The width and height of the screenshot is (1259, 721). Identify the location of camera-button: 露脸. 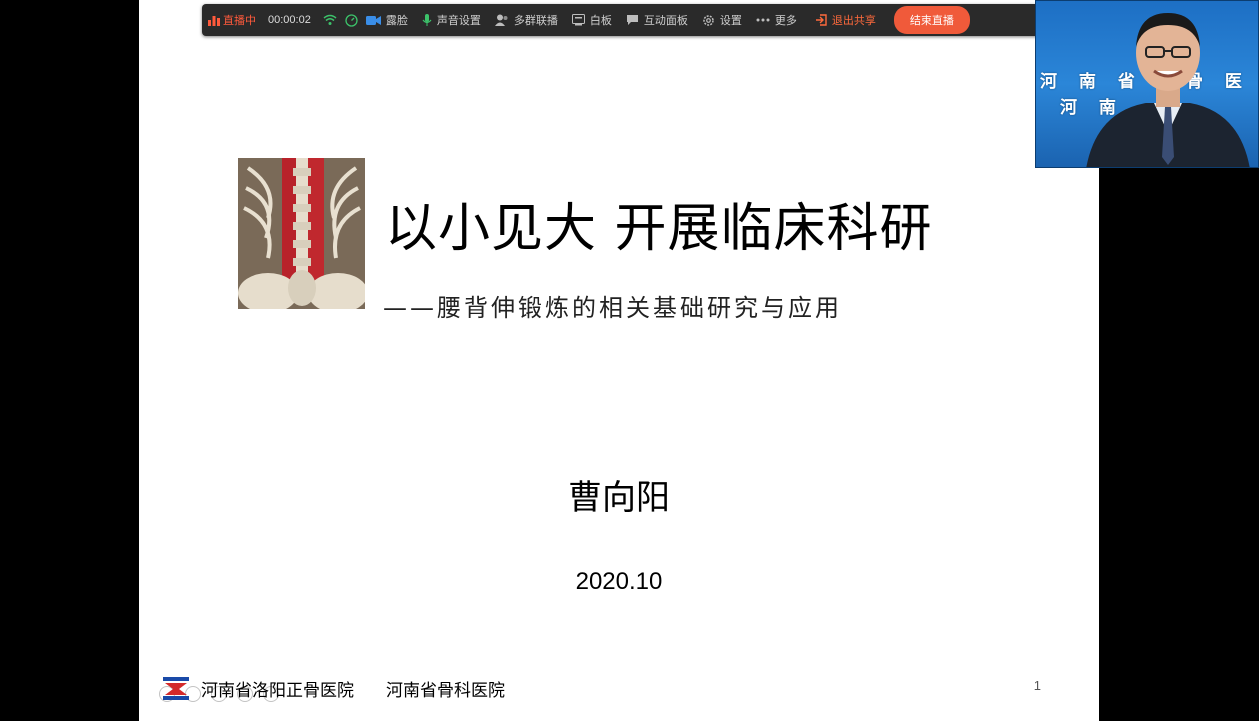
(386, 20).